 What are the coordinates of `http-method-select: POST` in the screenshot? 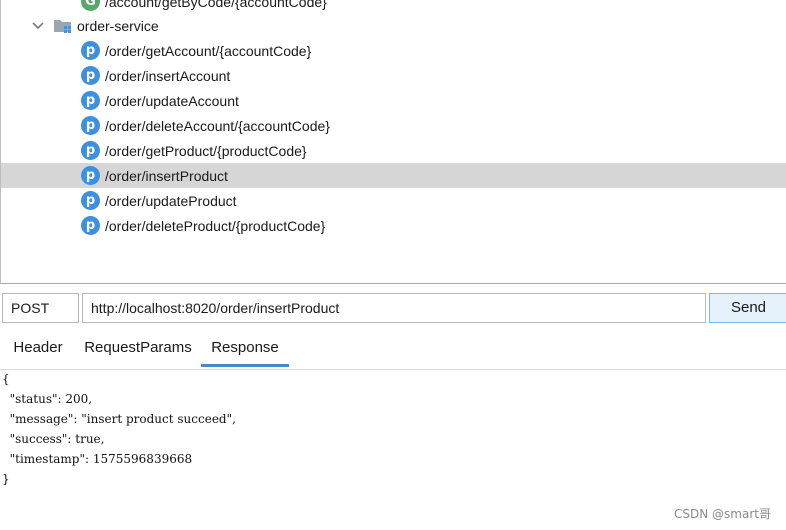 It's located at (40, 308).